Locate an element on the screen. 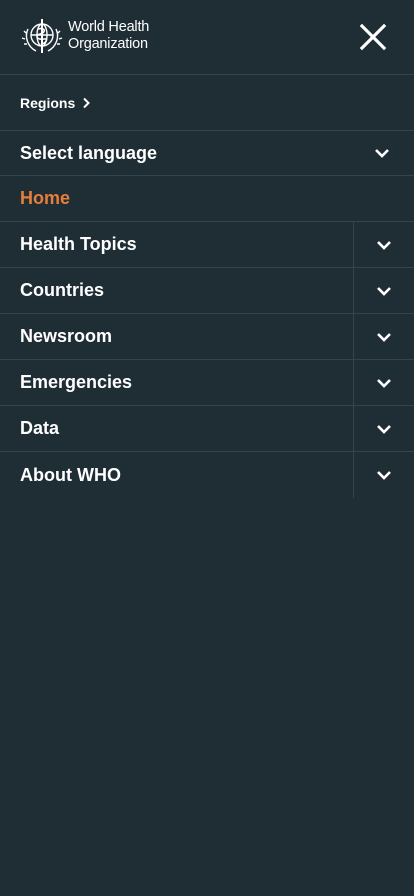 The height and width of the screenshot is (896, 414). who-logo: World Health Organization is located at coordinates (84, 36).